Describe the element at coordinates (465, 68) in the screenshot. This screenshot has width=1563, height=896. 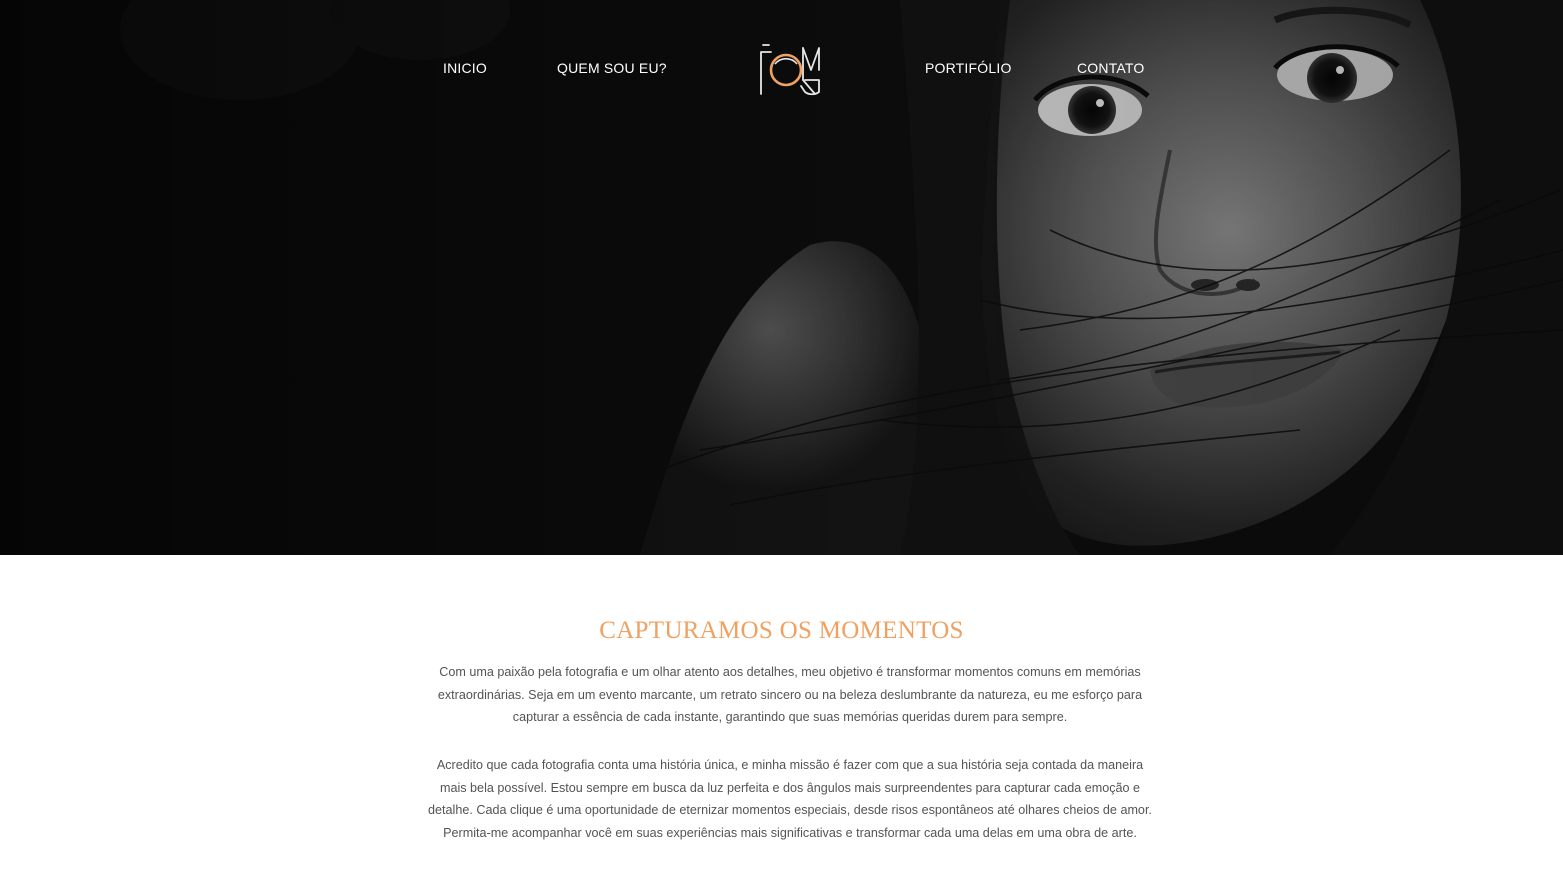
I see `nav-link-inicio: INICIO` at that location.